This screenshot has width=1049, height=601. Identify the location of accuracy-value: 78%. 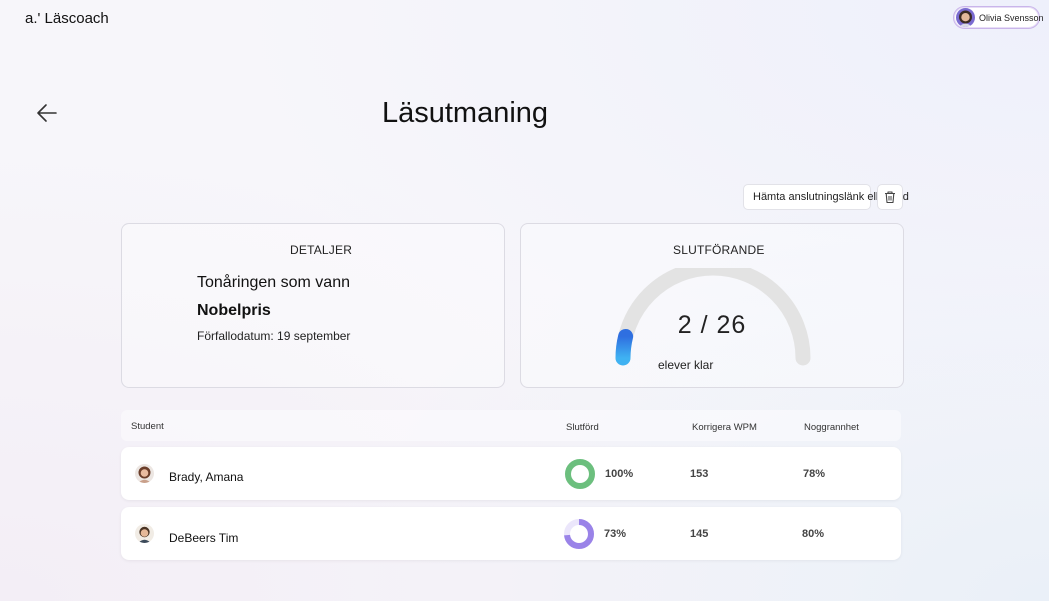
(814, 474).